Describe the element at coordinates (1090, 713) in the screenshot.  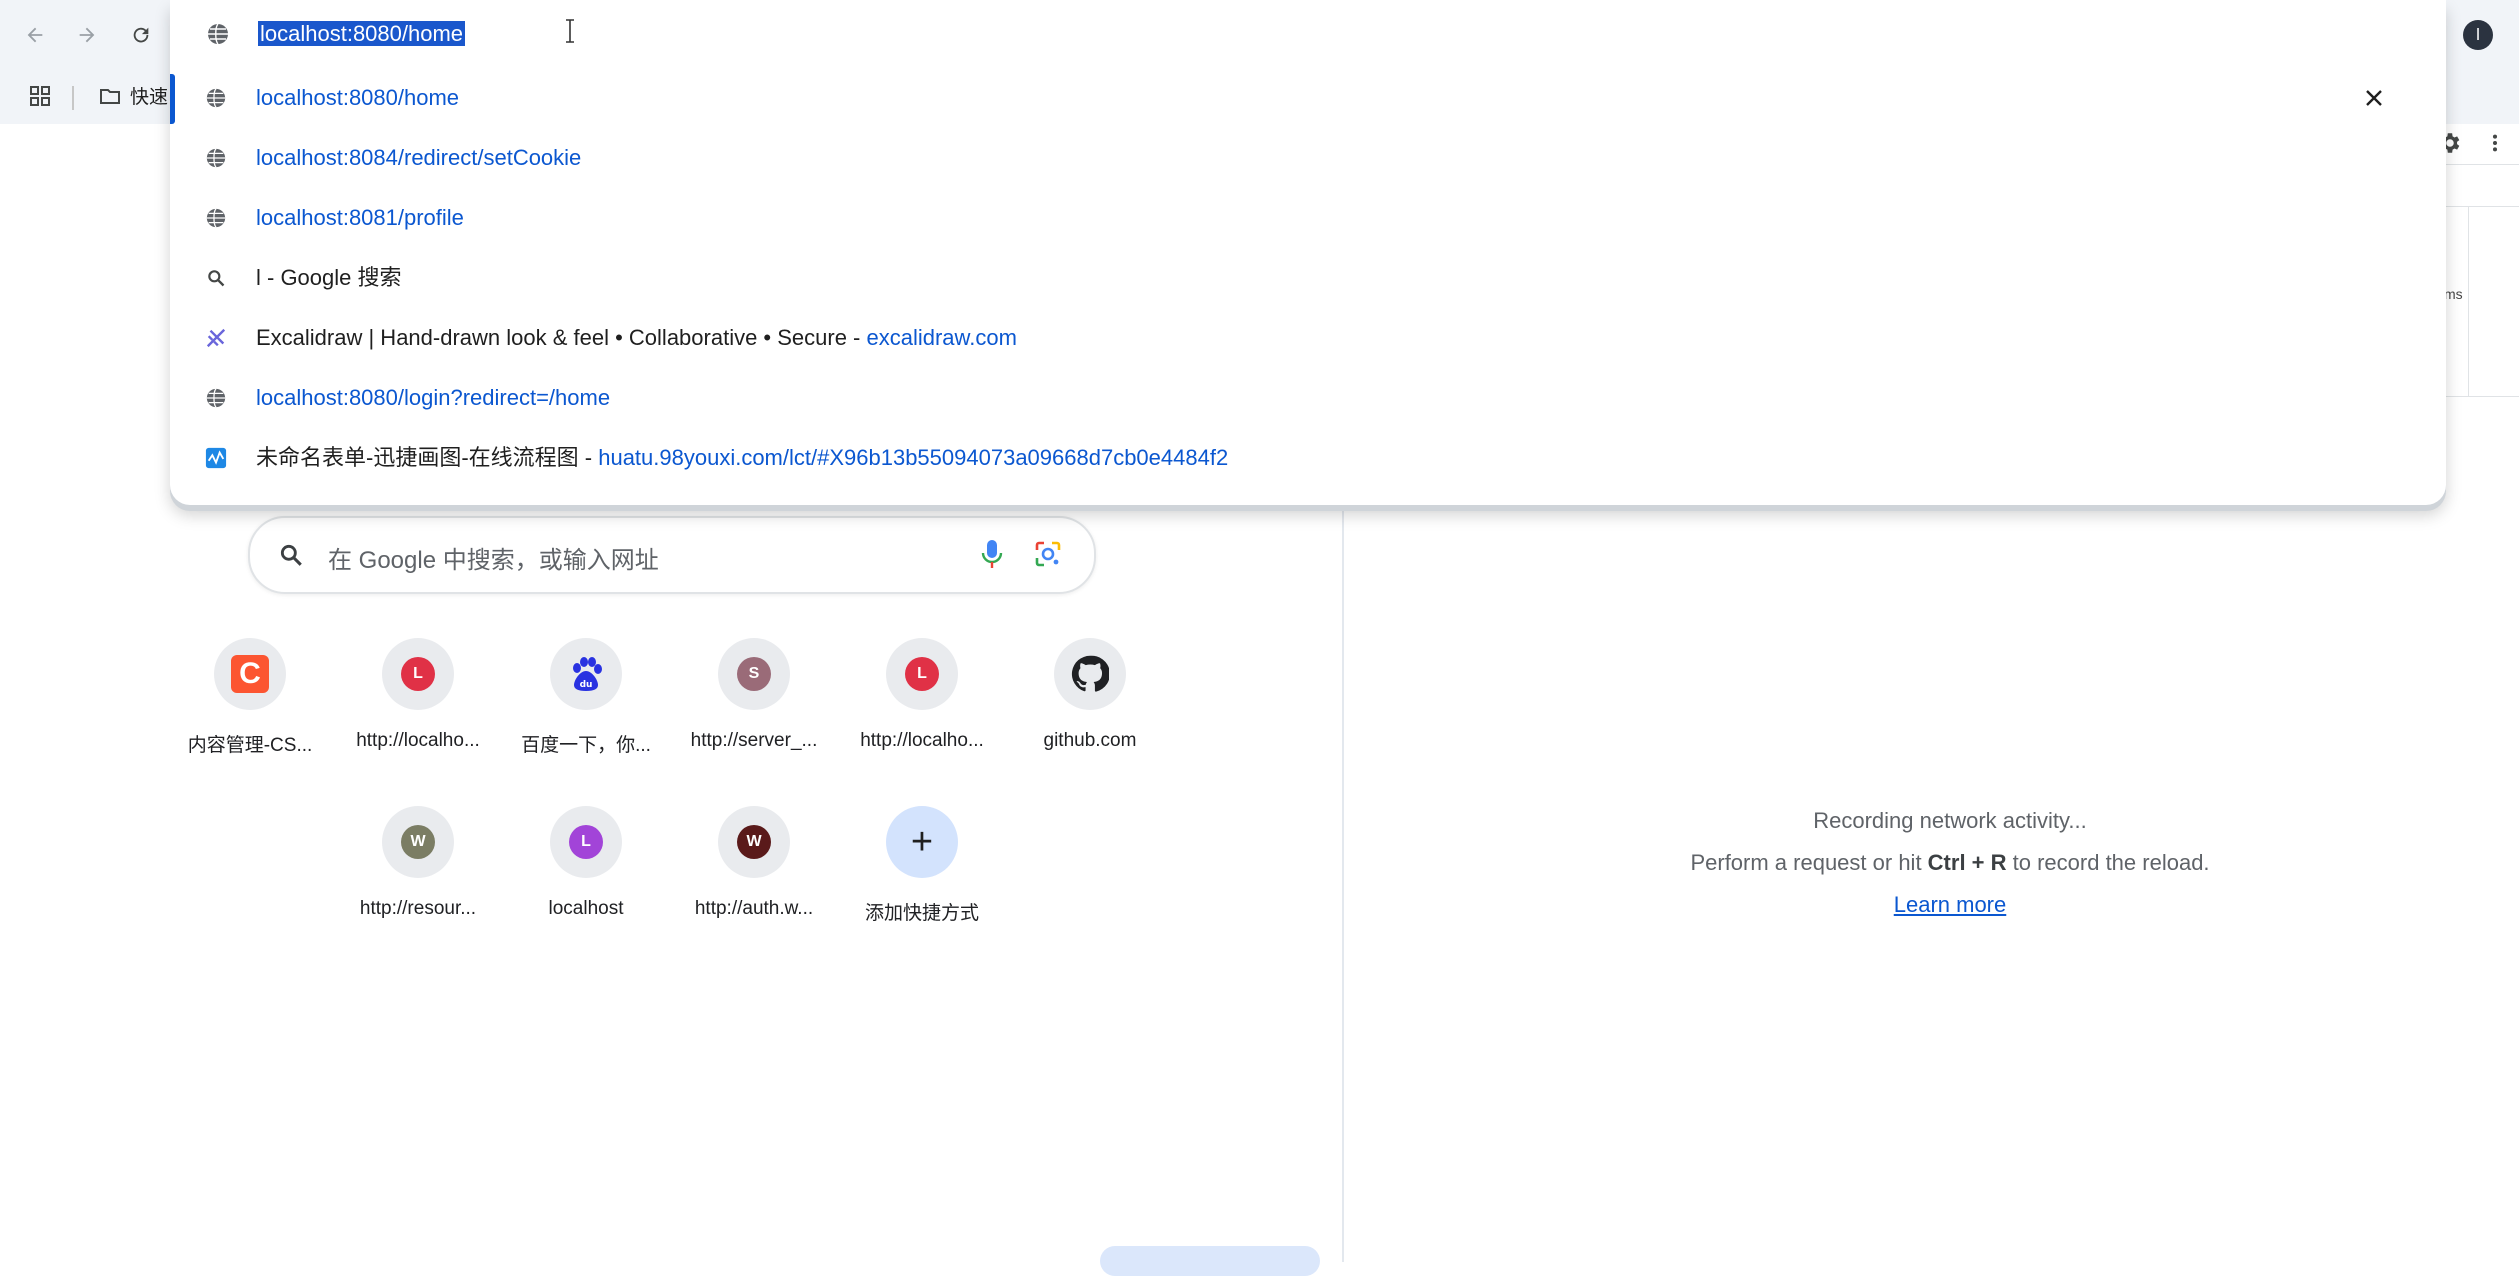
I see `shortcut-tile: github.com` at that location.